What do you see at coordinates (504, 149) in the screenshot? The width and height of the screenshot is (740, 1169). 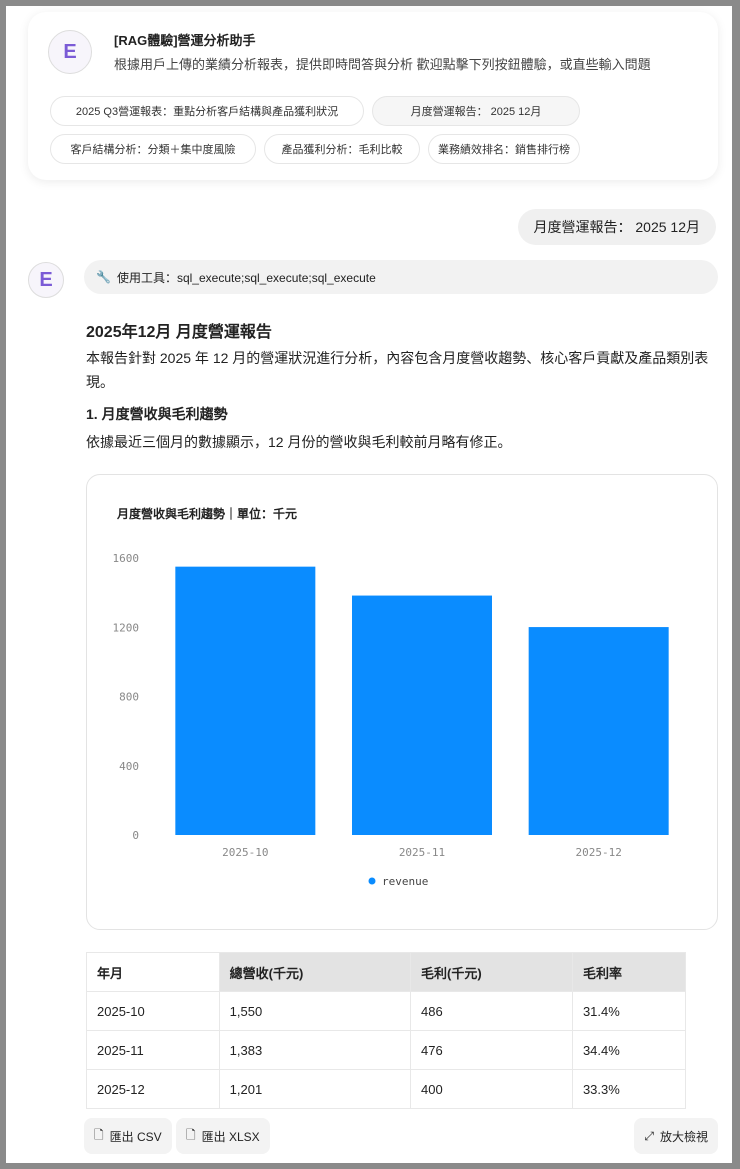 I see `suggestion-chip: 業務績效排名：銷售排行榜` at bounding box center [504, 149].